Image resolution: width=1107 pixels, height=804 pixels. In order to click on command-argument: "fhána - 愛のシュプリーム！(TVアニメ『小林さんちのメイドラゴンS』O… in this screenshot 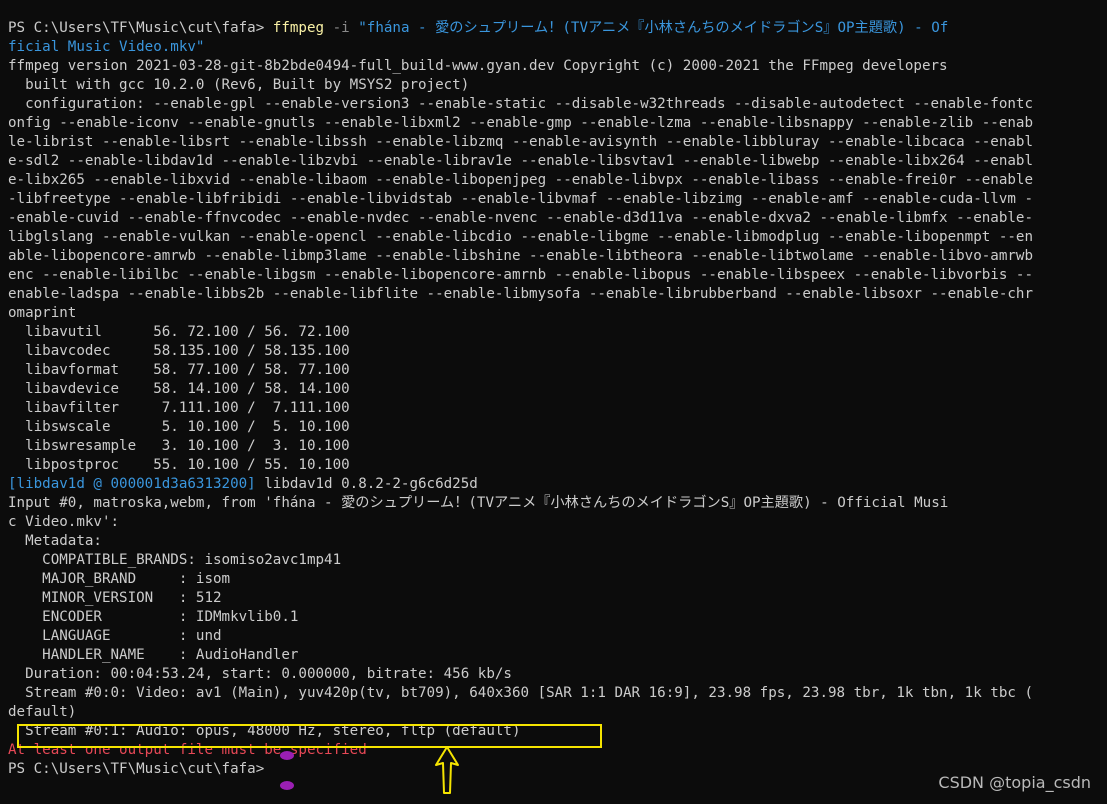, I will do `click(653, 28)`.